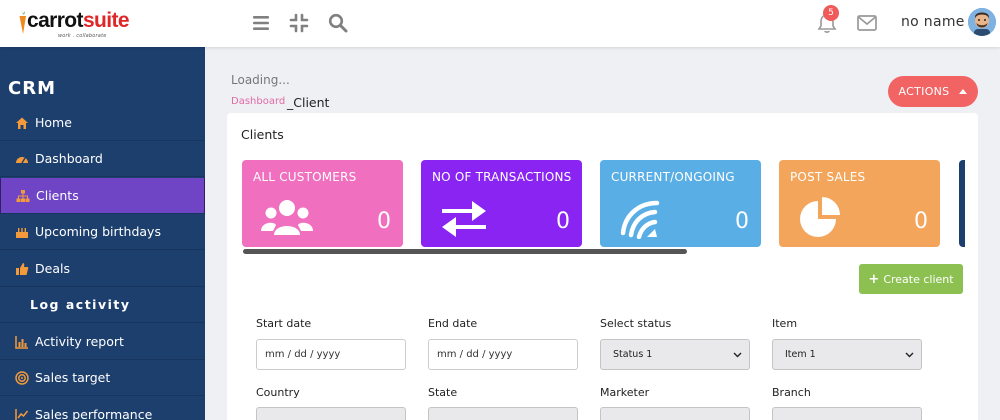 The width and height of the screenshot is (1000, 420). What do you see at coordinates (500, 23) in the screenshot?
I see `top-bar: carrotsuite work . collaborate 5 no name` at bounding box center [500, 23].